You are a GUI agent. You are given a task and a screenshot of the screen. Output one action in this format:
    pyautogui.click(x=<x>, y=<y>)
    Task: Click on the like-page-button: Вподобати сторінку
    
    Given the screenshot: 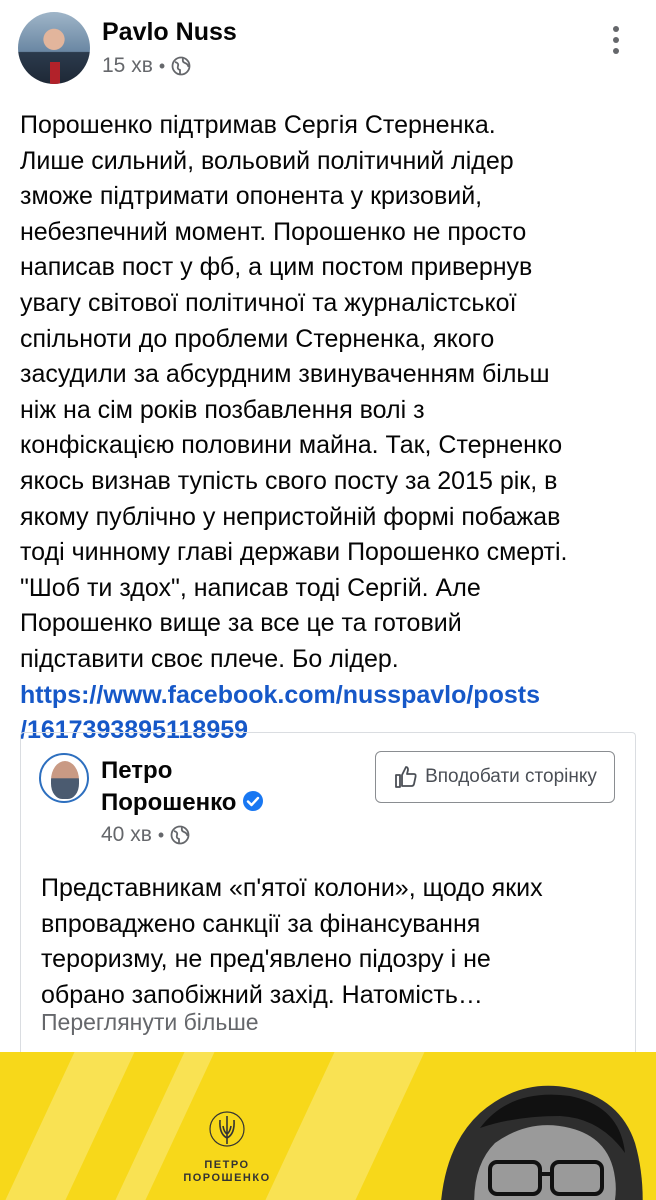 What is the action you would take?
    pyautogui.click(x=495, y=777)
    